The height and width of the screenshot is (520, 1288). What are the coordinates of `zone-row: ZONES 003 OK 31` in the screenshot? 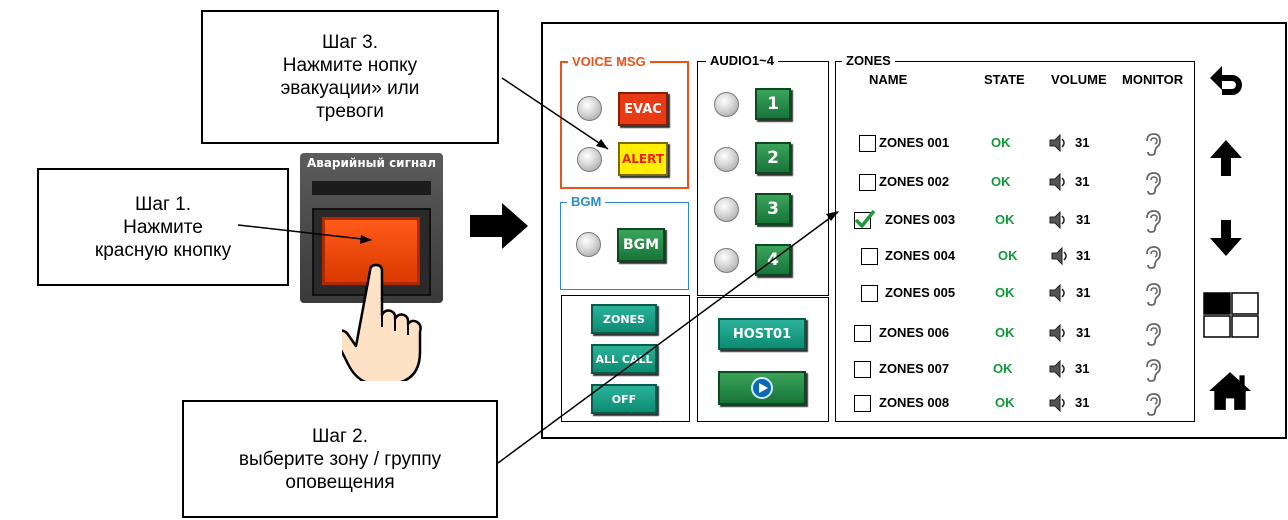 It's located at (852, 221).